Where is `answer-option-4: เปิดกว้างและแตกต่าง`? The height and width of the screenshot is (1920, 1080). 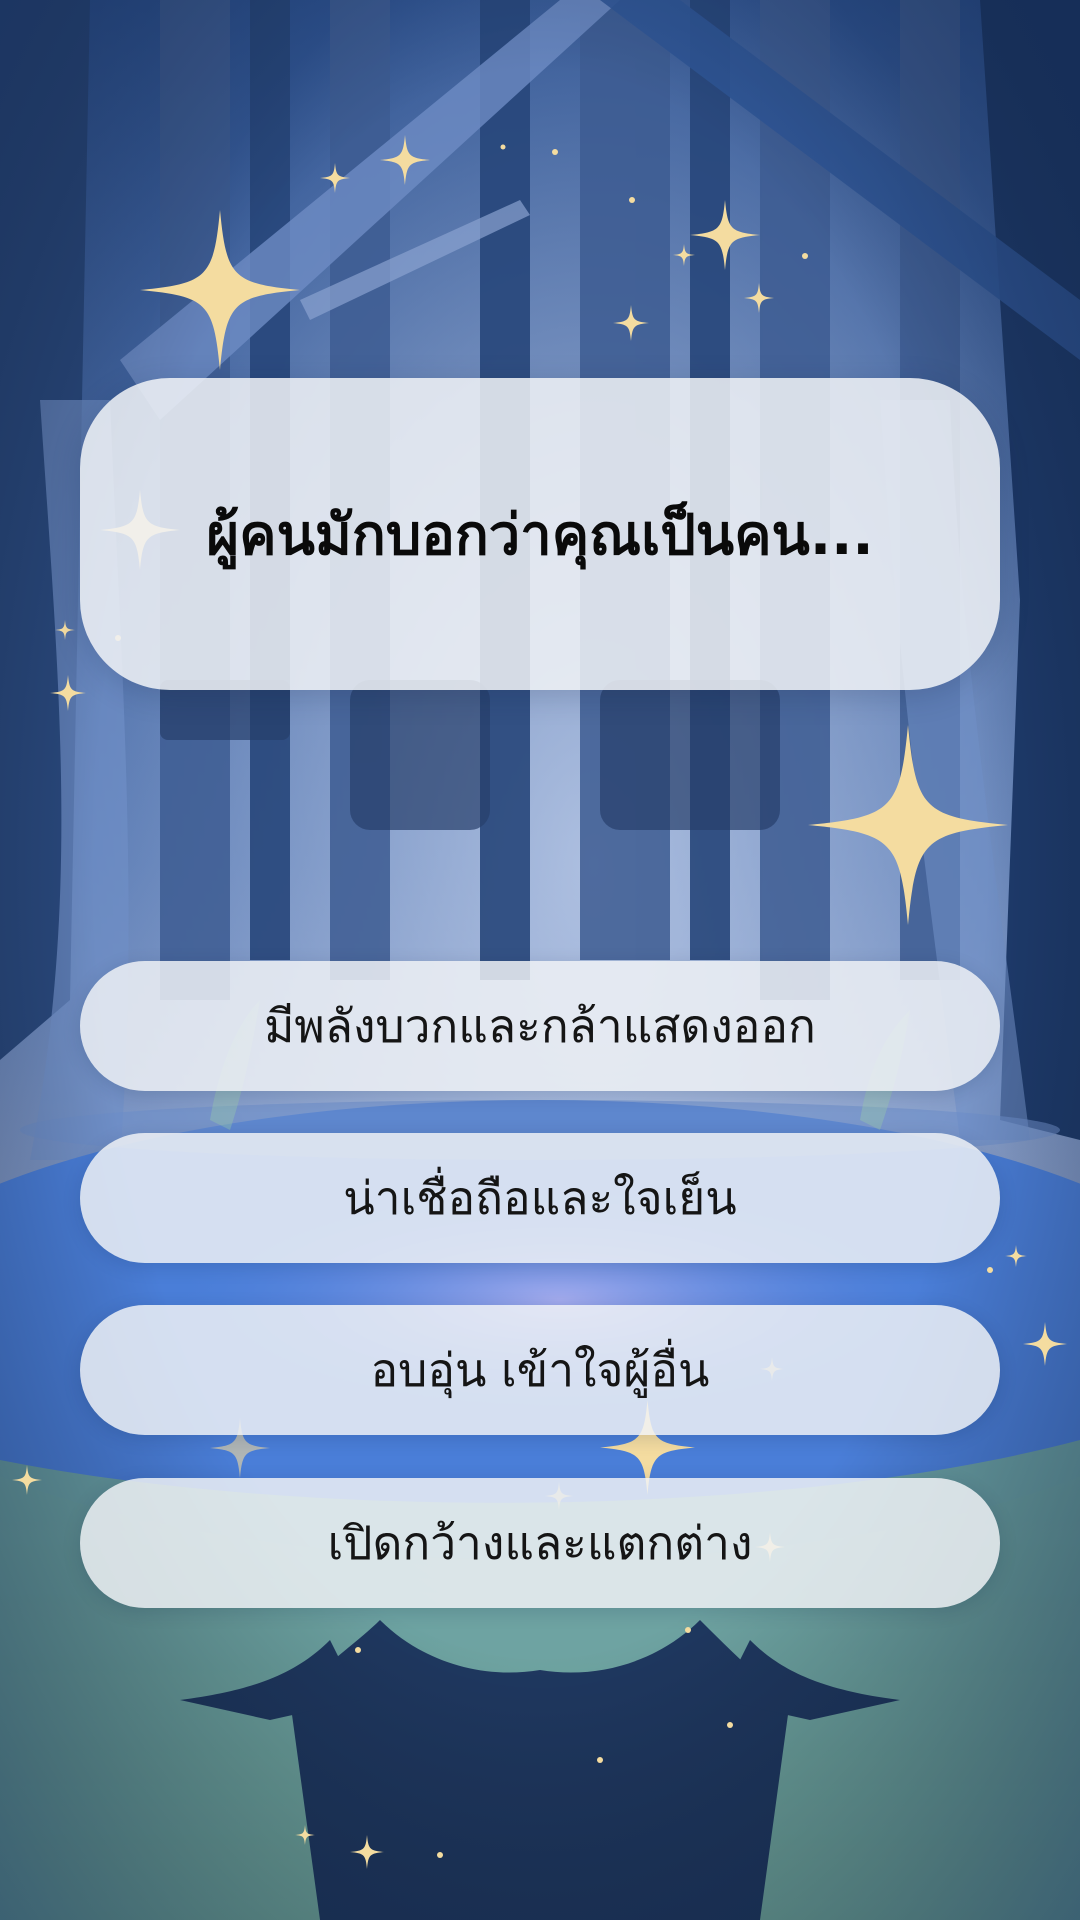 answer-option-4: เปิดกว้างและแตกต่าง is located at coordinates (540, 1543).